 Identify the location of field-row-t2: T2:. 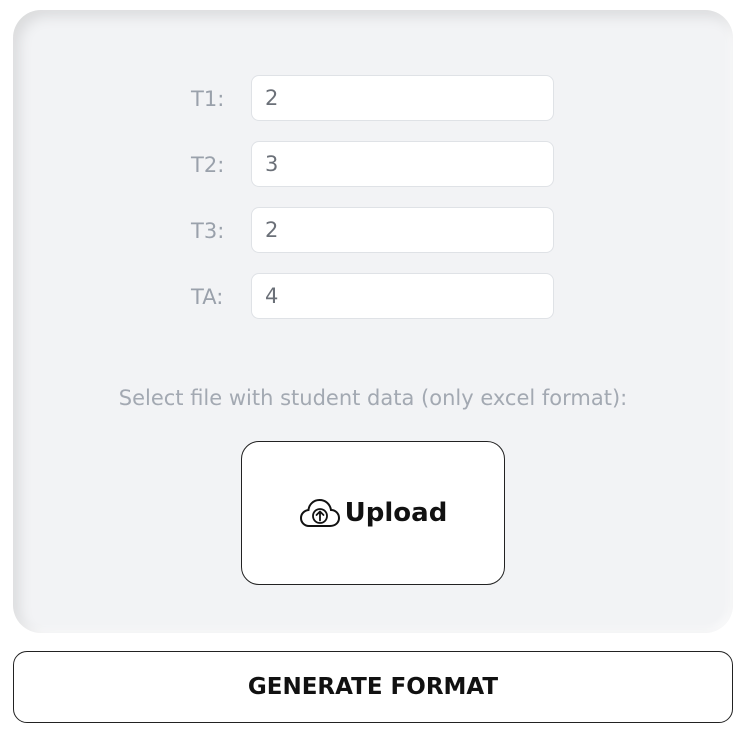
(373, 165).